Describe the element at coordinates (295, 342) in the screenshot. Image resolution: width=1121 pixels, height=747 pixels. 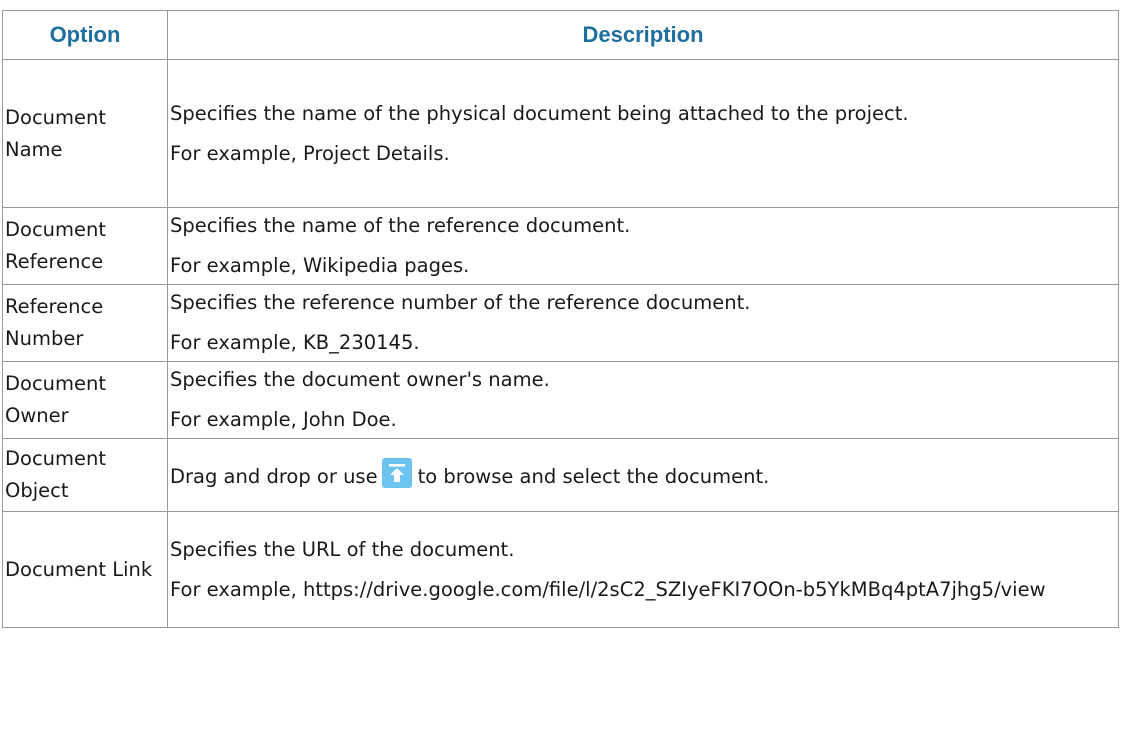
I see `example-text: For example, KB_230145.` at that location.